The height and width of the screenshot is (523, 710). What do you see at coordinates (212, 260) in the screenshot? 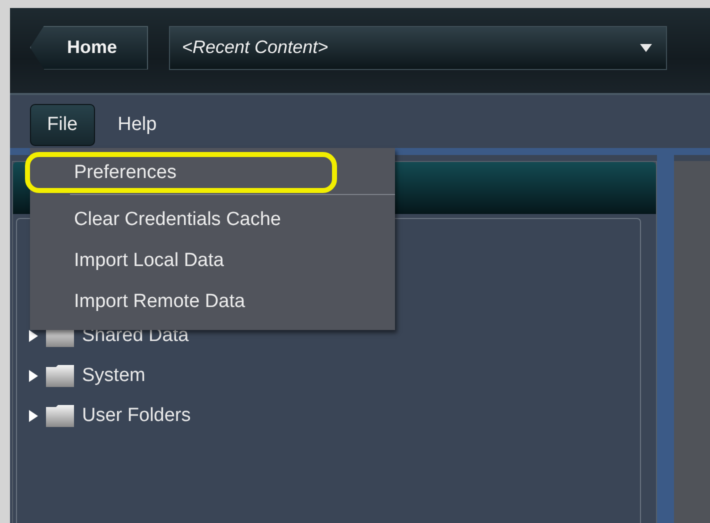
I see `menu-option: Import Local Data` at bounding box center [212, 260].